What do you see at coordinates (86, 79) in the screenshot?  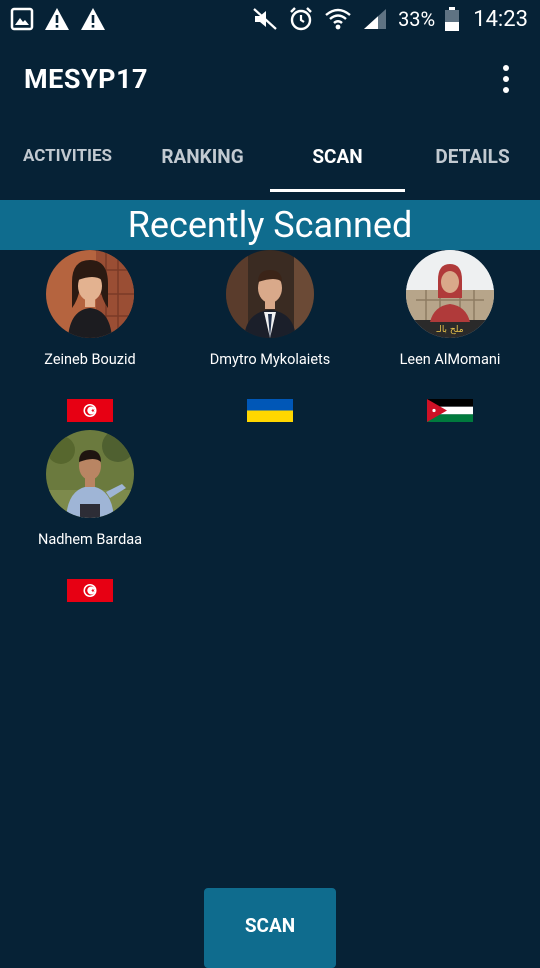 I see `app-title: MESYP17` at bounding box center [86, 79].